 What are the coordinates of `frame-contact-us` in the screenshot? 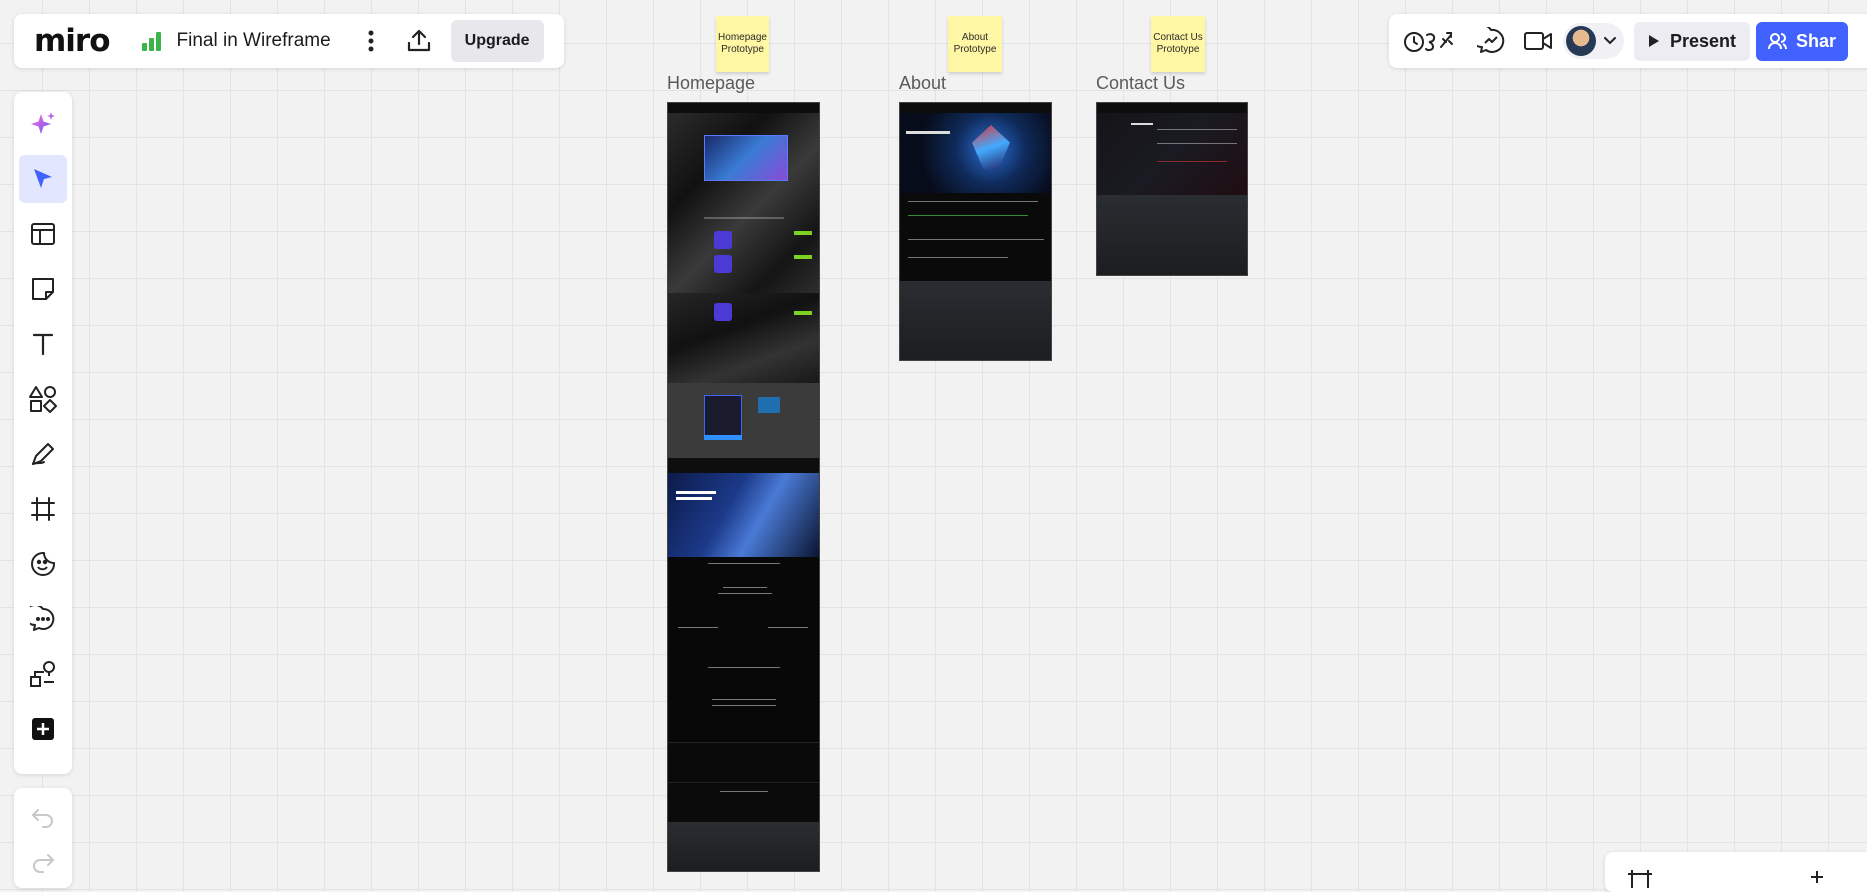 It's located at (1172, 189).